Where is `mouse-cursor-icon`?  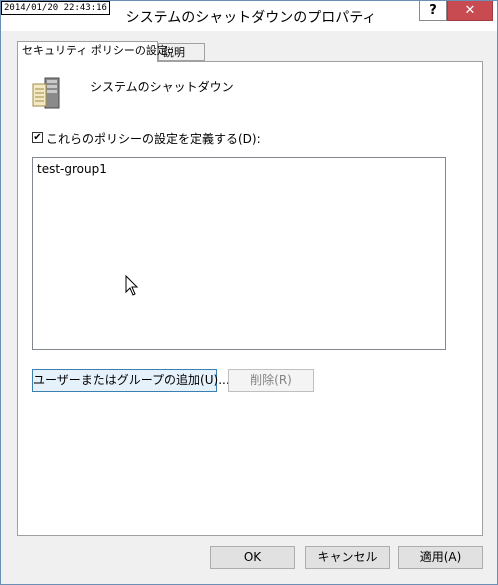 mouse-cursor-icon is located at coordinates (132, 285).